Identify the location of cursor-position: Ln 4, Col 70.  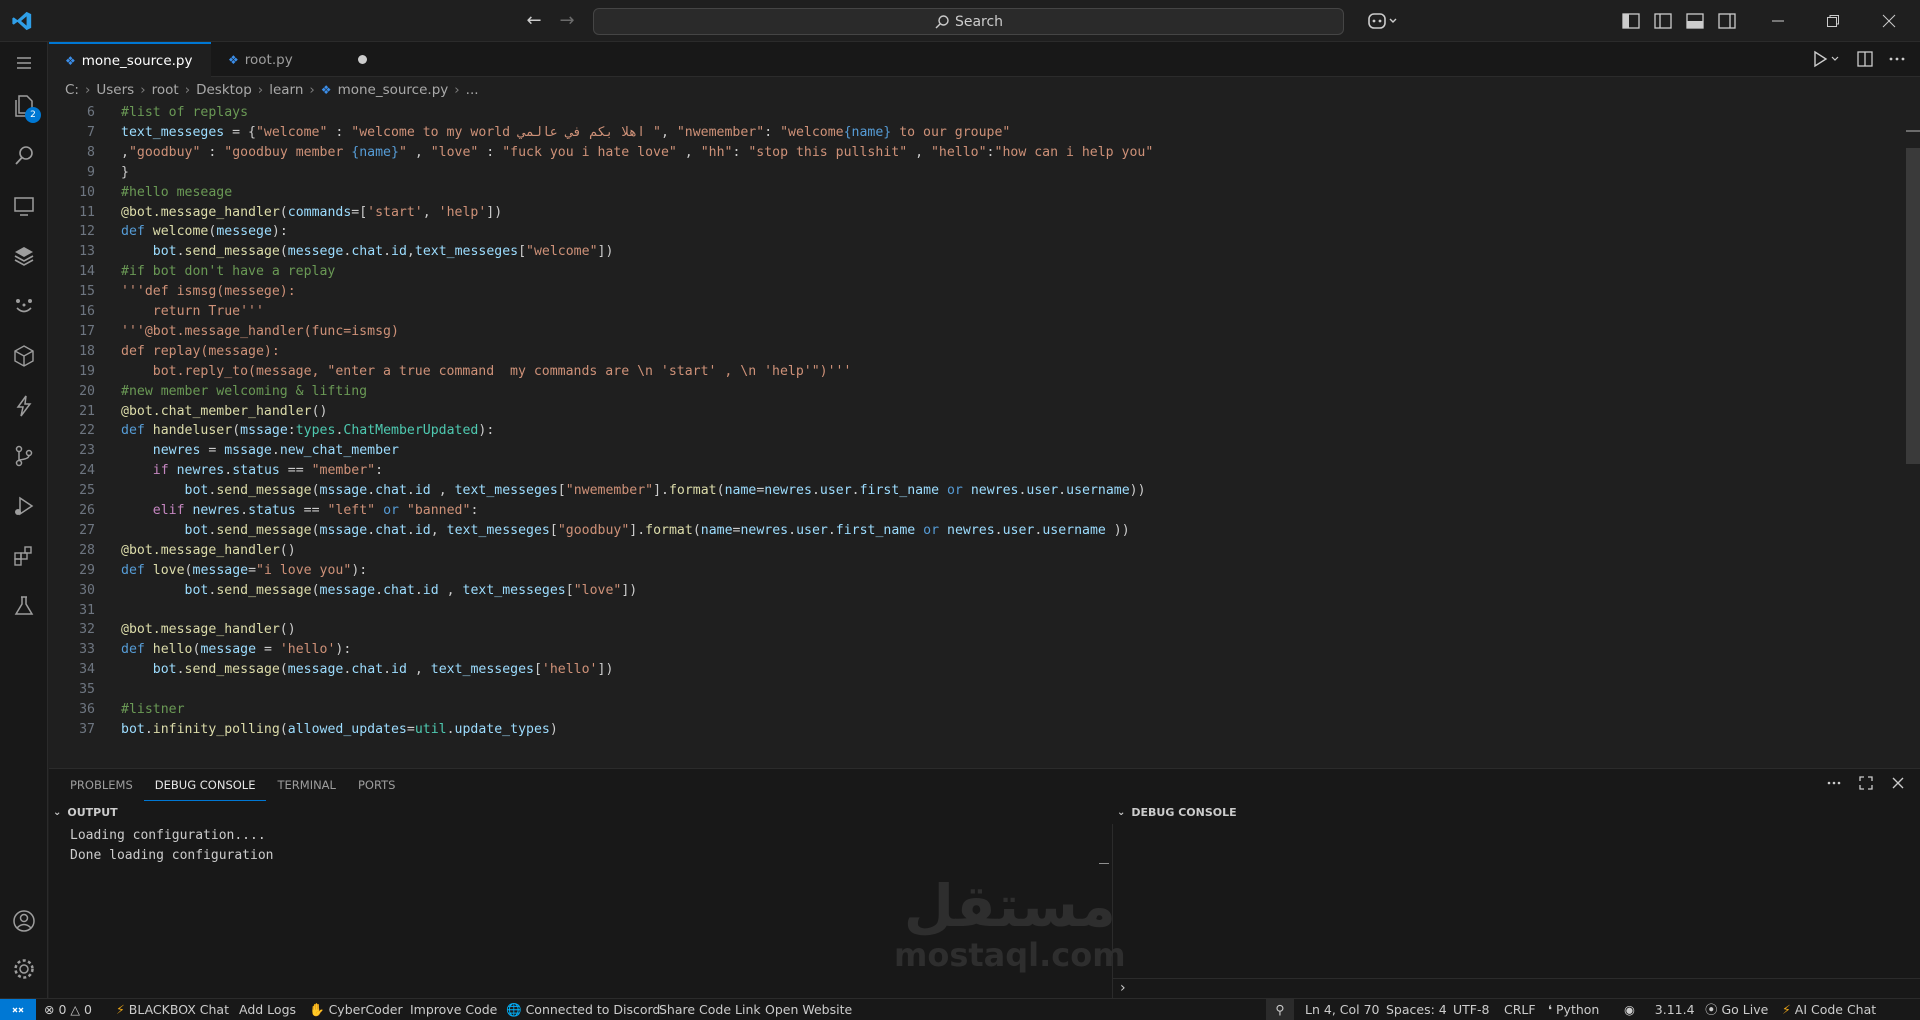
(1342, 1009).